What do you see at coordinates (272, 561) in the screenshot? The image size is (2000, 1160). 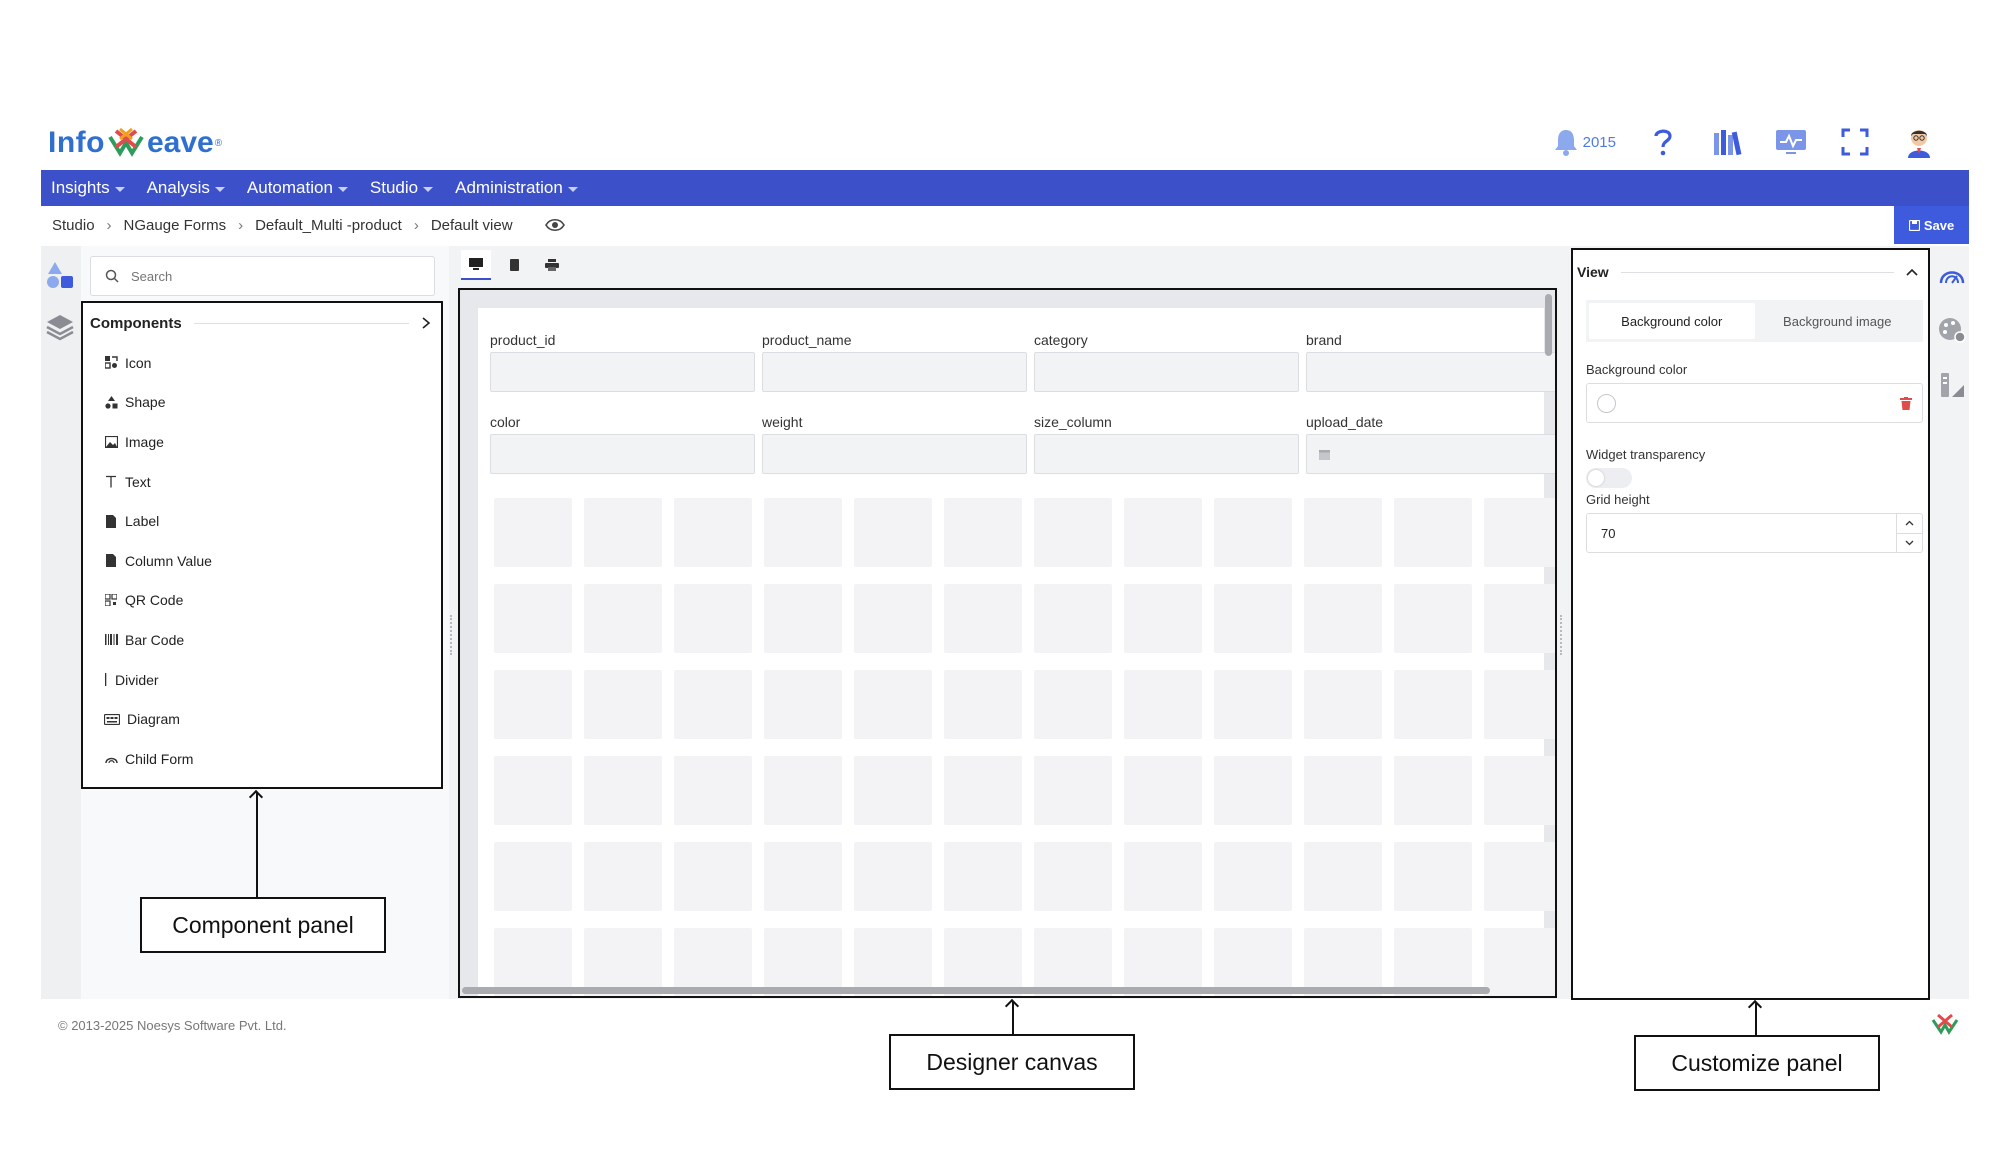 I see `component-column-value: Column Value` at bounding box center [272, 561].